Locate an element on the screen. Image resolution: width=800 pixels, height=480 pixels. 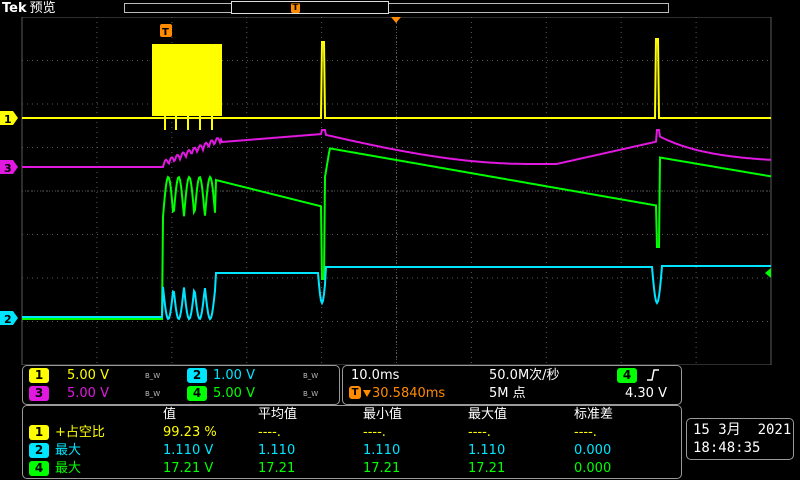
meas-row1-mean: ----. is located at coordinates (269, 432).